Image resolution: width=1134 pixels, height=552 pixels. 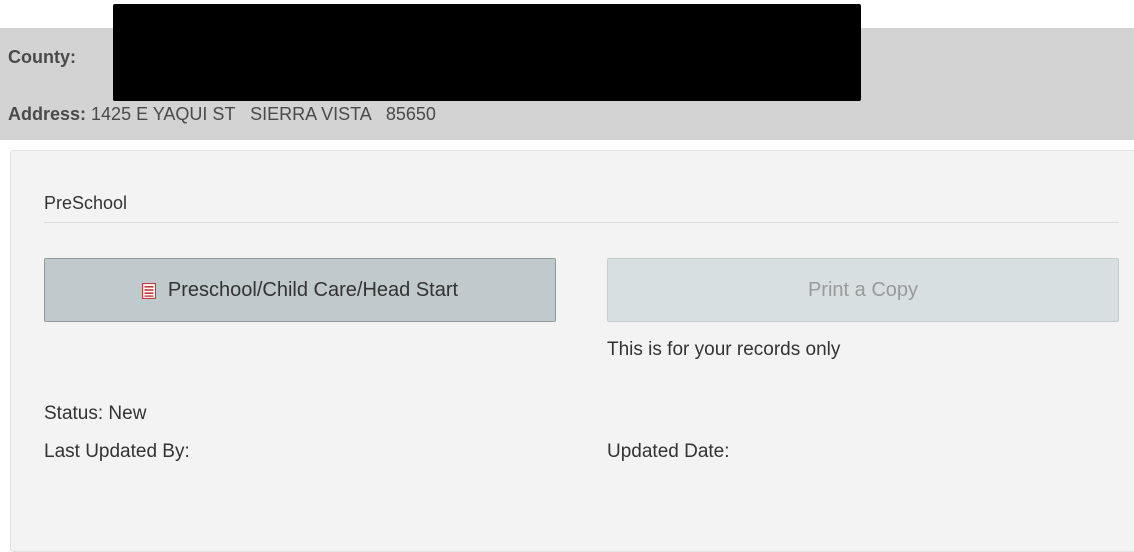 I want to click on print-copy-button: Print a Copy, so click(x=863, y=290).